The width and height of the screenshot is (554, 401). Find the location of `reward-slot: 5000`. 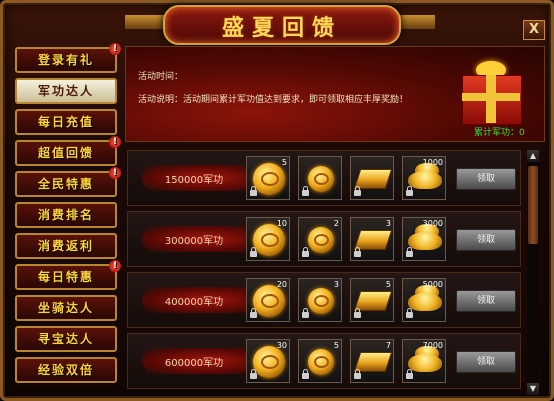

reward-slot: 5000 is located at coordinates (424, 300).